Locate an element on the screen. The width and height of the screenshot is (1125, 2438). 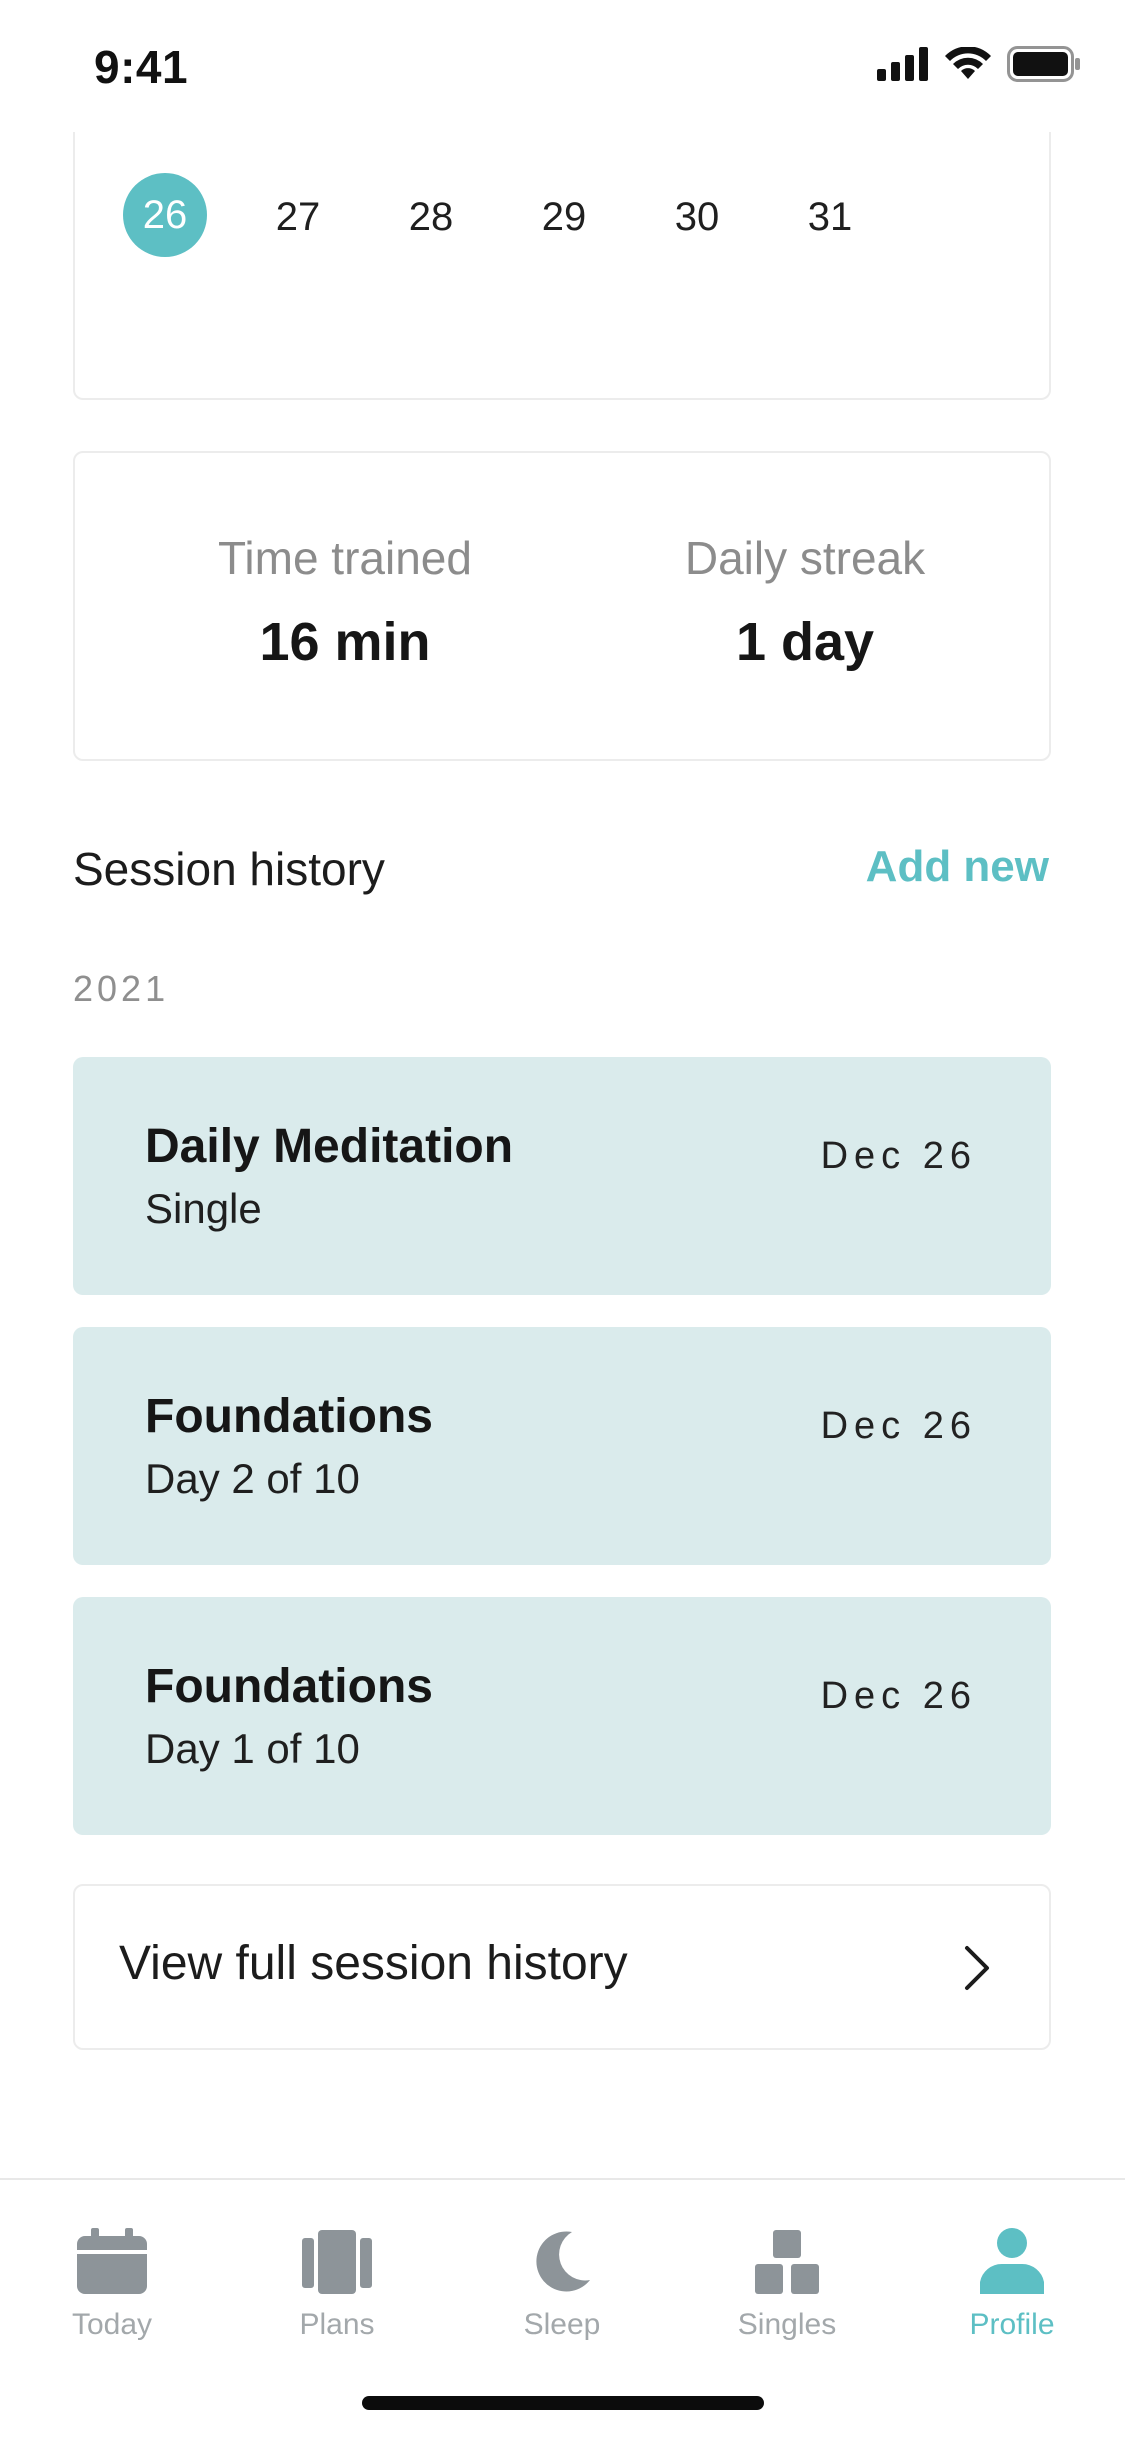
daily-streak-label: Daily streak is located at coordinates (805, 558).